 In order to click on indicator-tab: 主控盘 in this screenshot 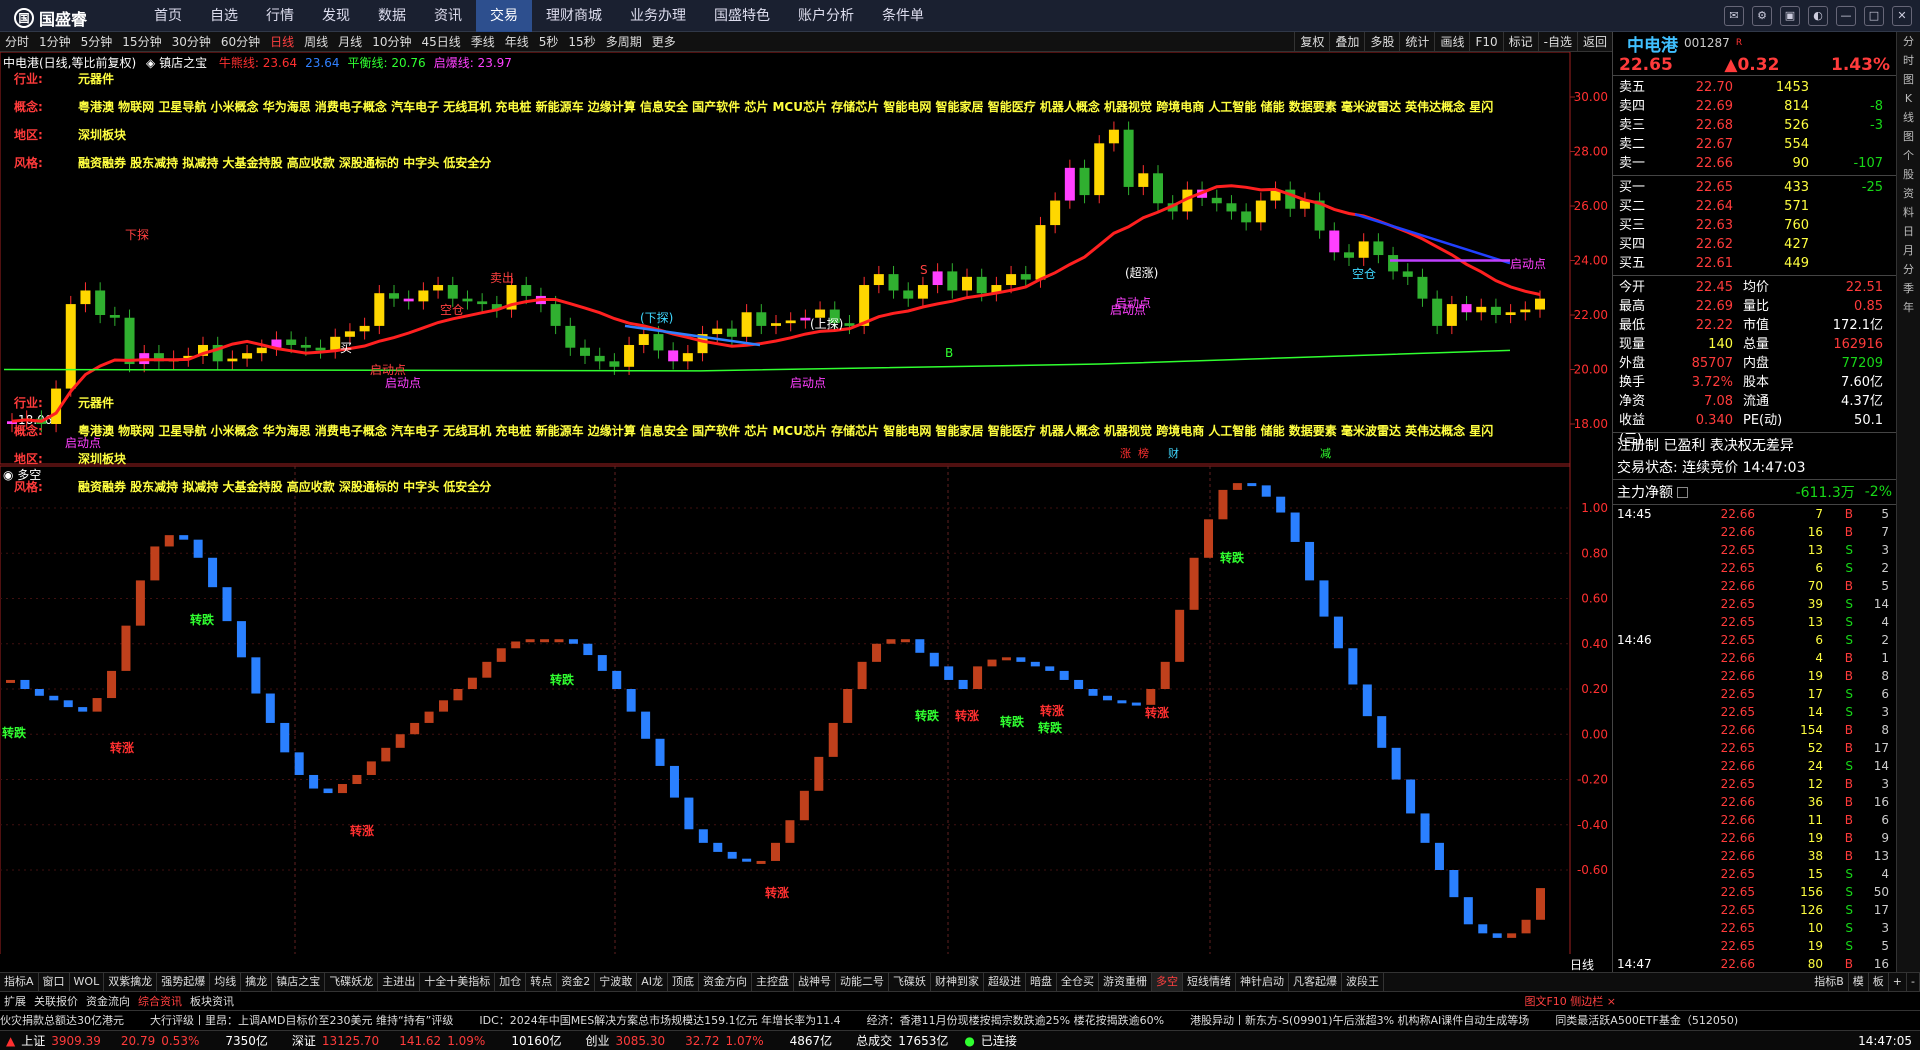, I will do `click(773, 982)`.